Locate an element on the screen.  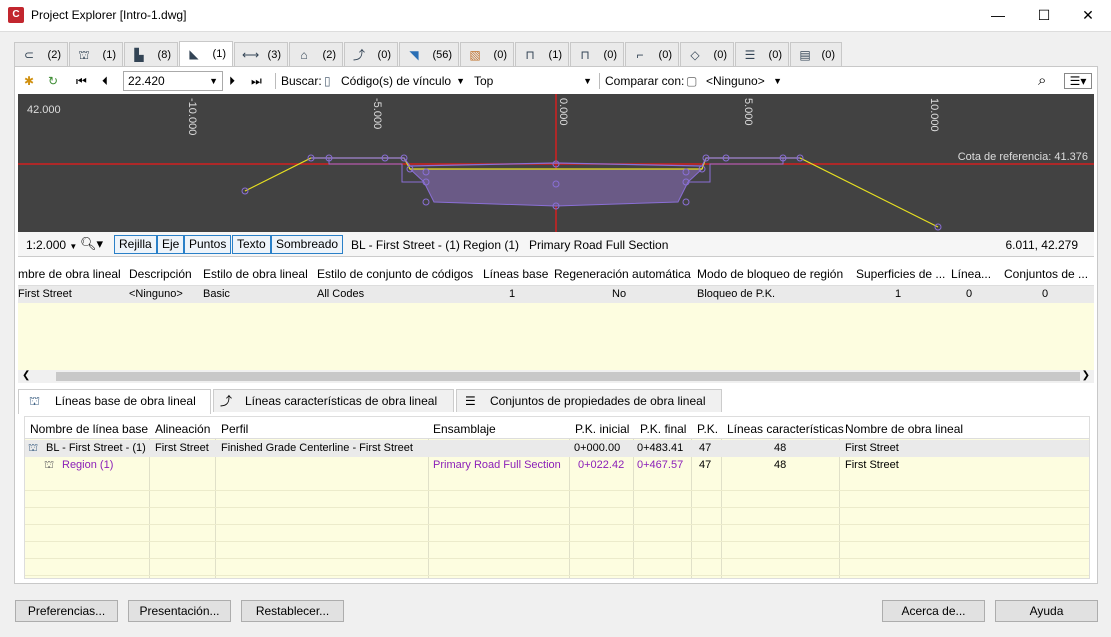
station-combo: 22.420 ▼ is located at coordinates (173, 81).